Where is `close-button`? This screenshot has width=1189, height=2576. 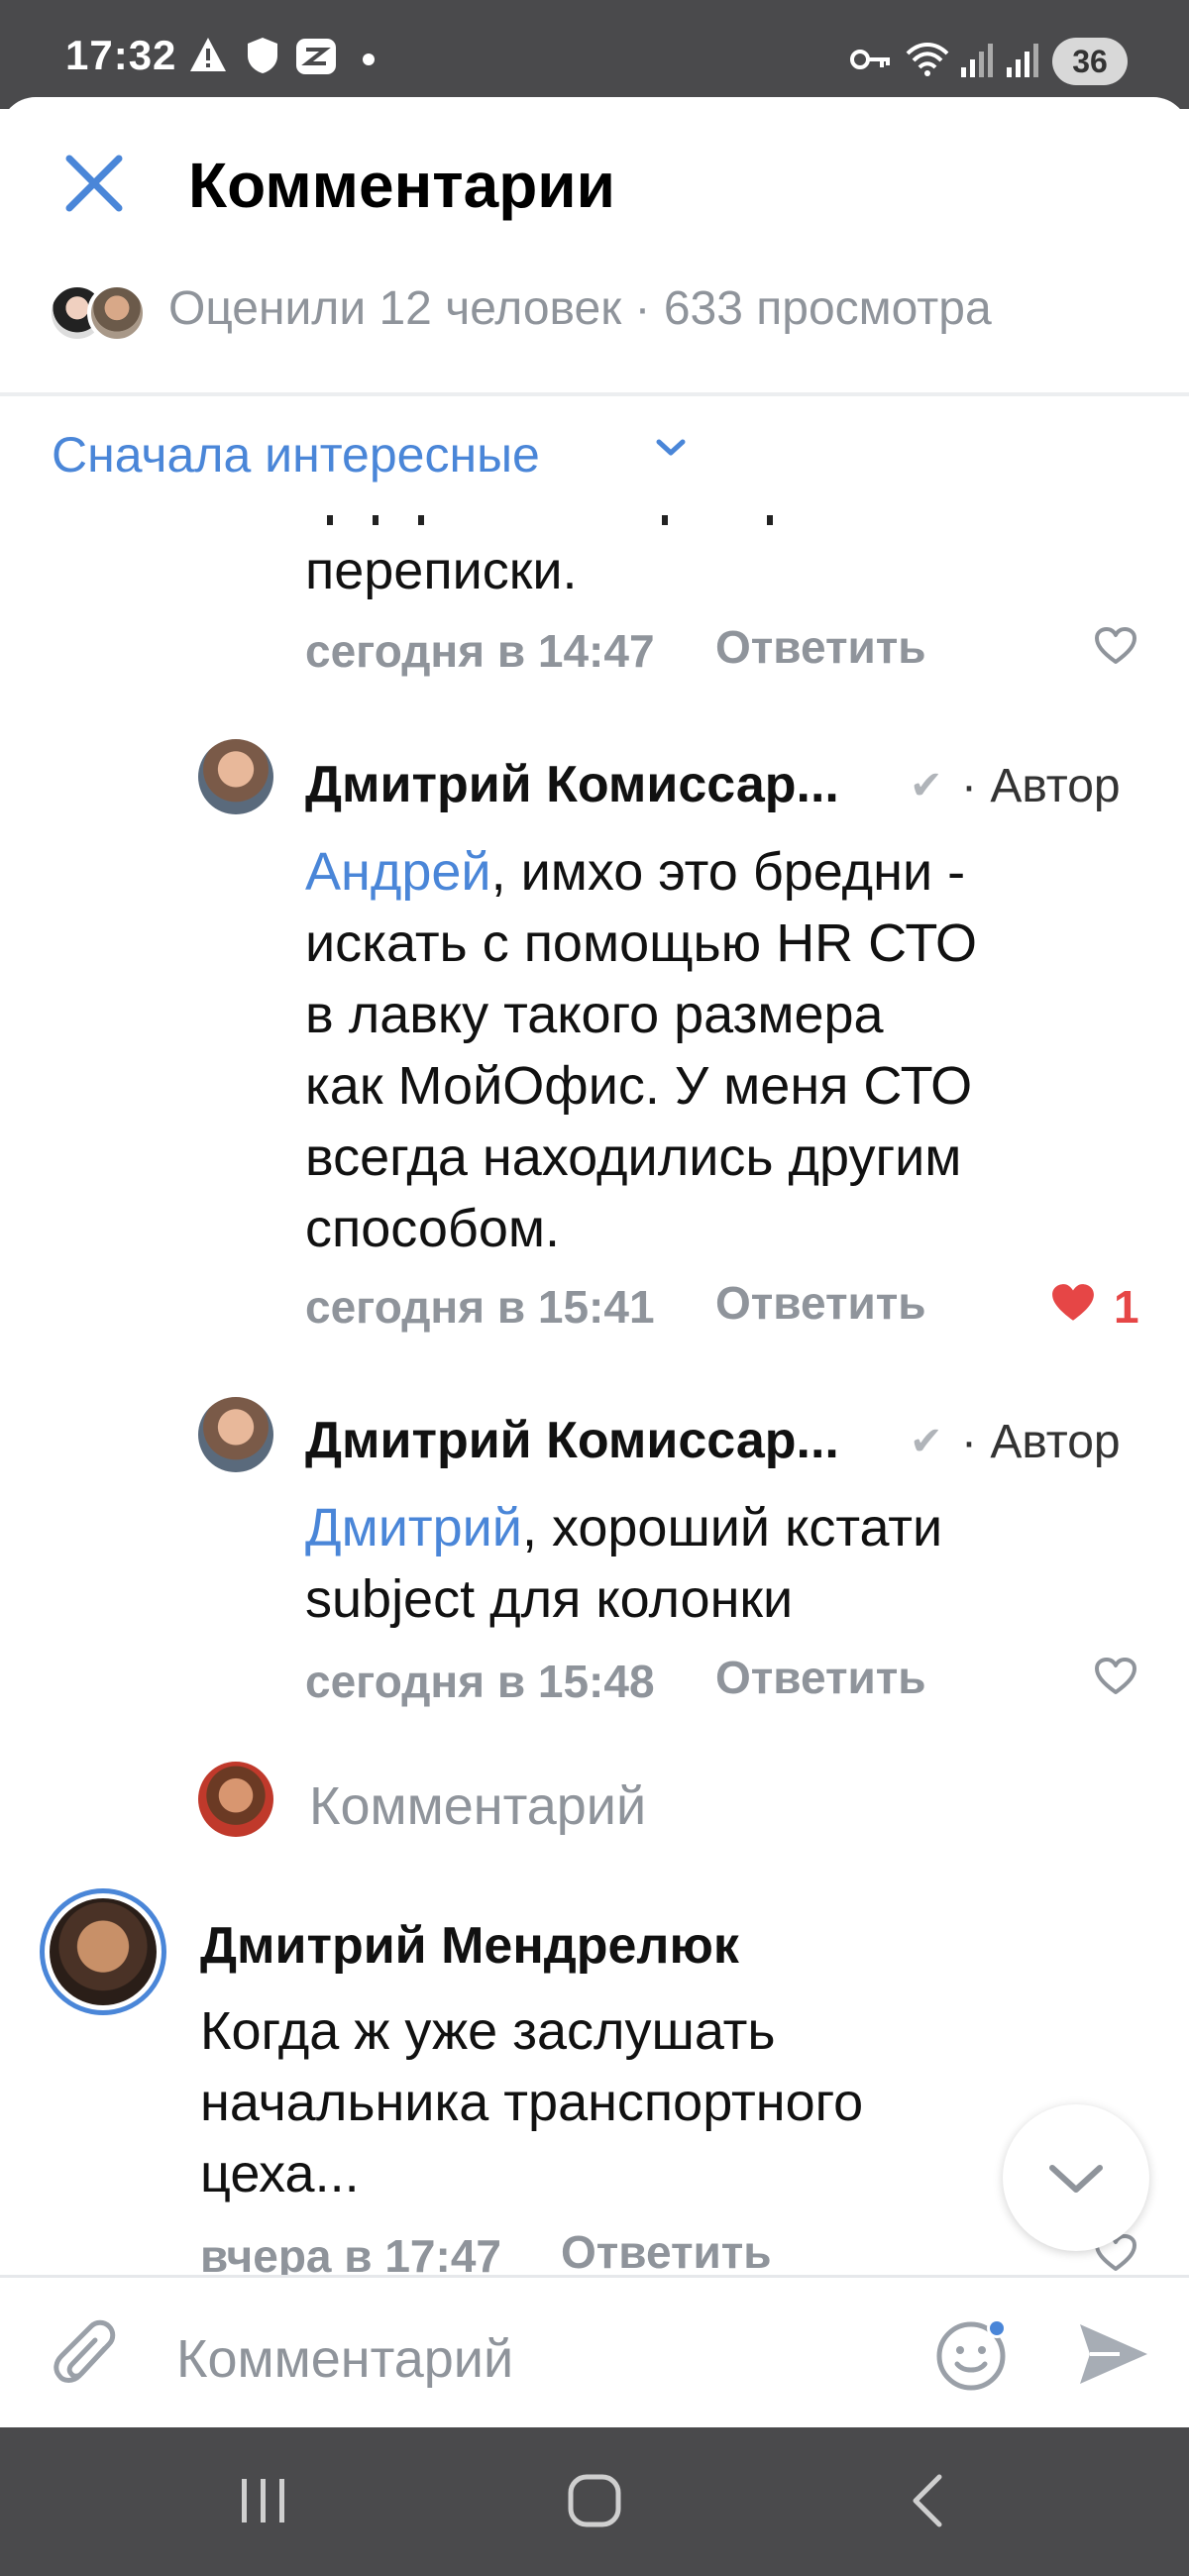 close-button is located at coordinates (94, 183).